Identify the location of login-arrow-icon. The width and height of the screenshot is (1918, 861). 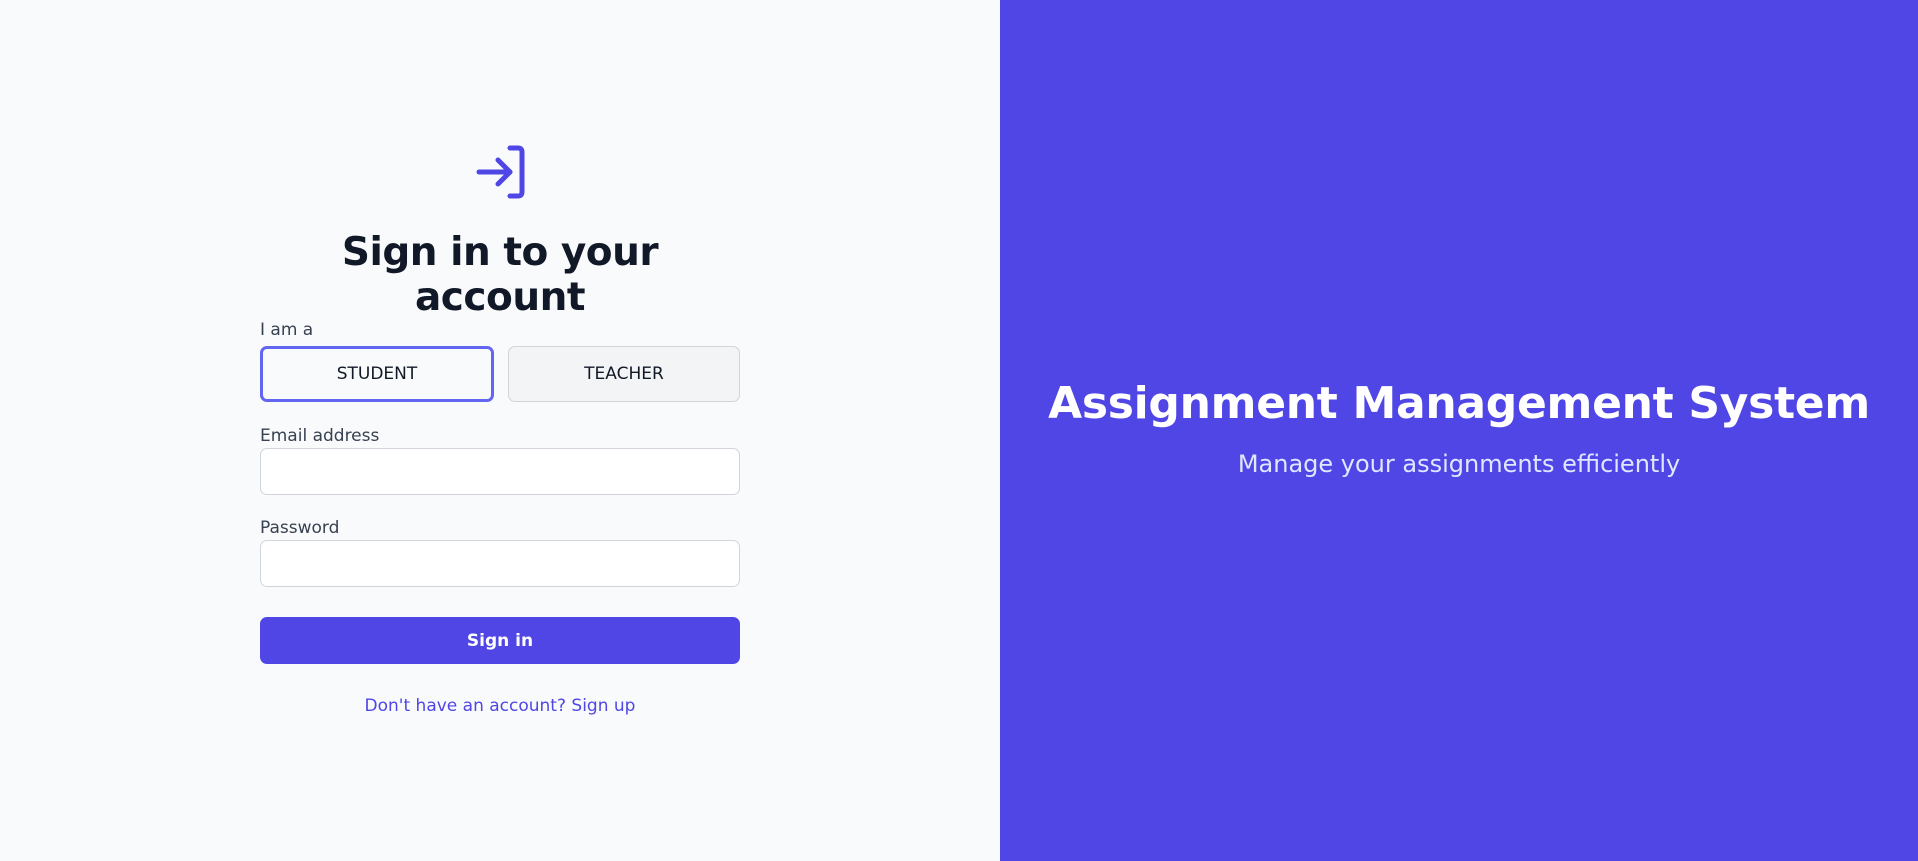
(500, 172).